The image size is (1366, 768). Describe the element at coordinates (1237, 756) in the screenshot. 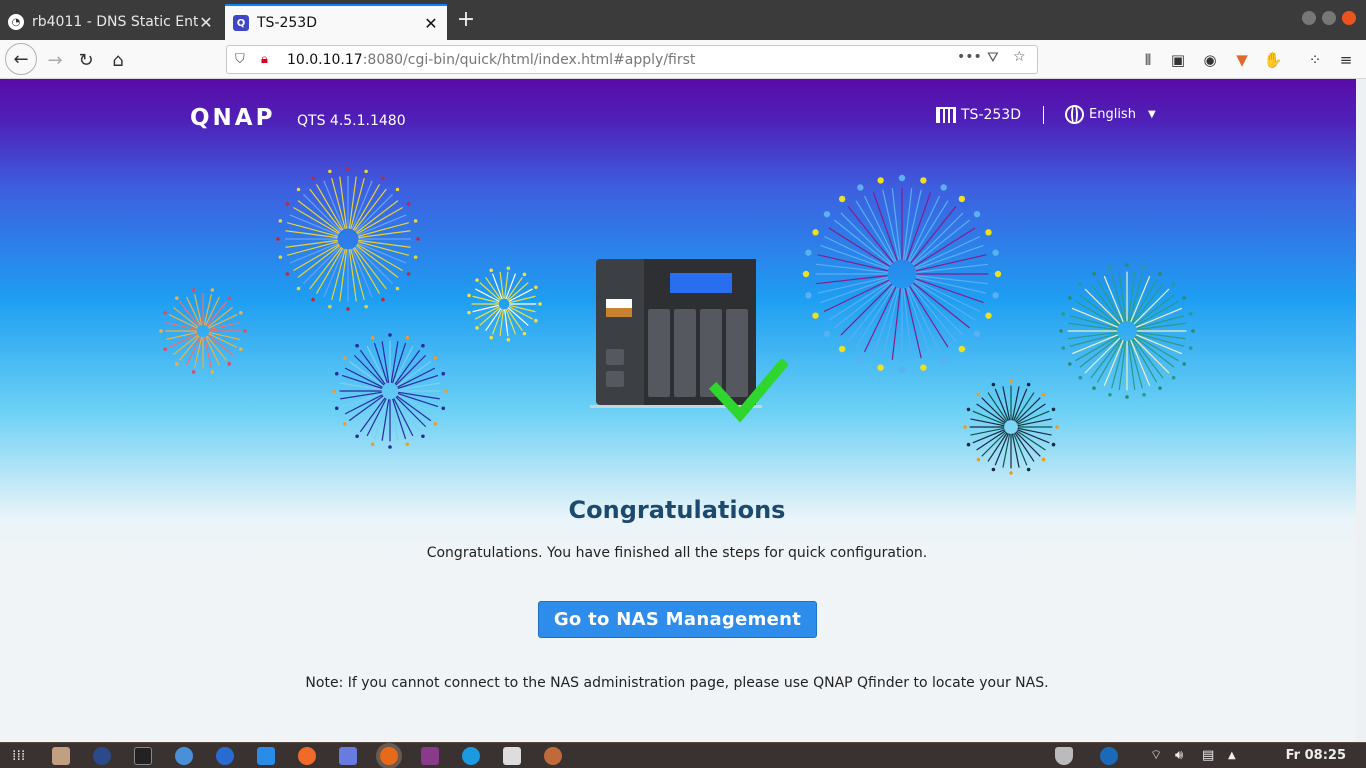

I see `tray-expand-icon: ▲` at that location.